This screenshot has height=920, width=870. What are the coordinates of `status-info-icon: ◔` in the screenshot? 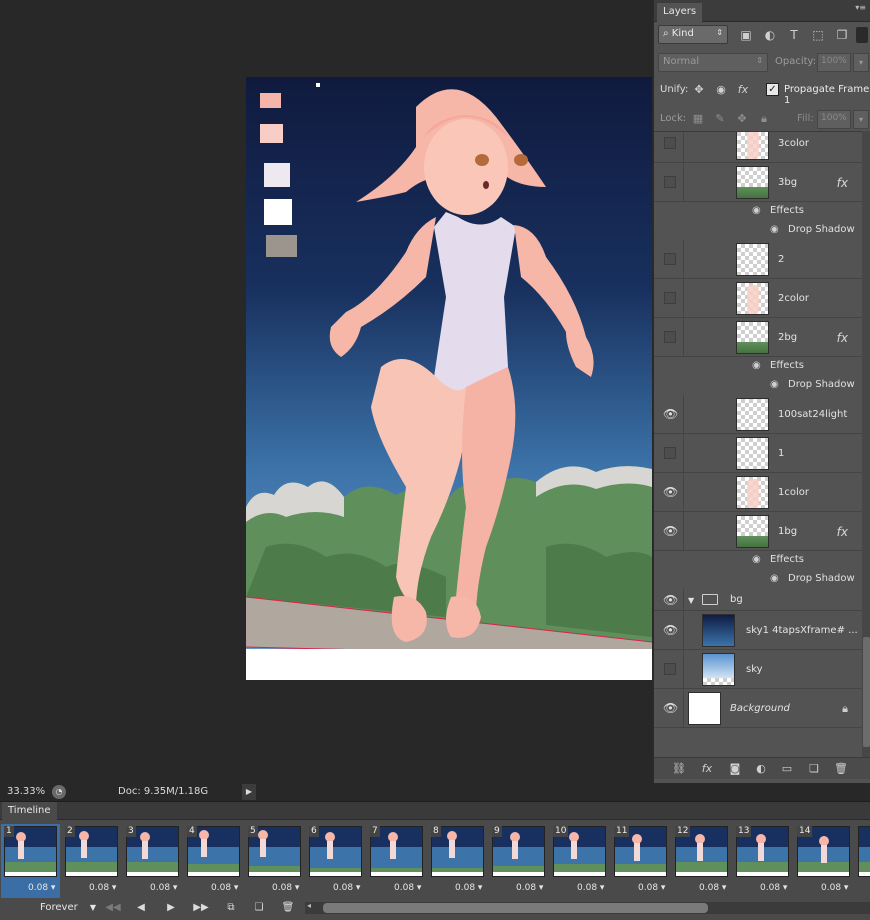 It's located at (59, 792).